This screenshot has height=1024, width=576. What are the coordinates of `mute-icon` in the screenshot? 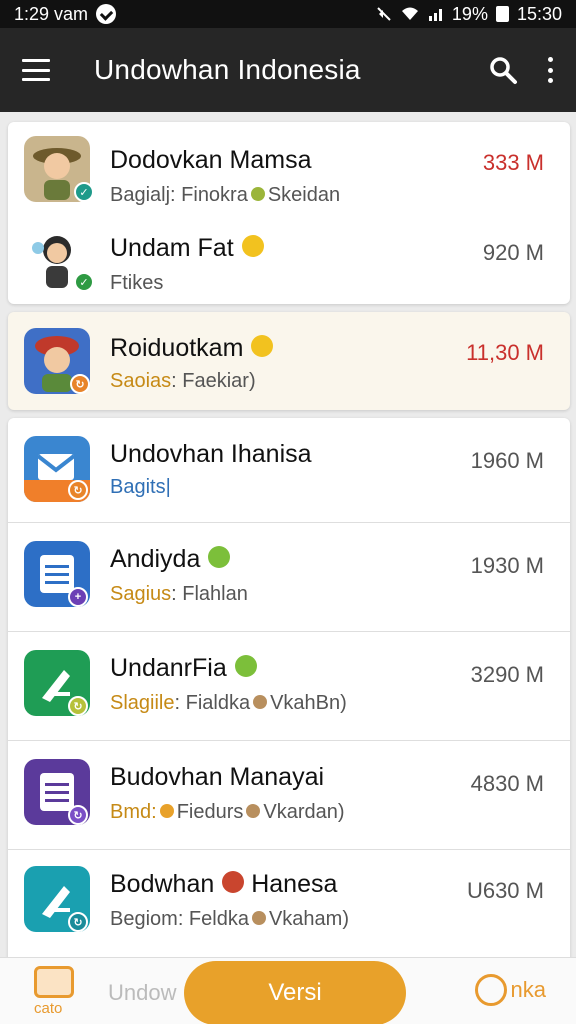 It's located at (384, 14).